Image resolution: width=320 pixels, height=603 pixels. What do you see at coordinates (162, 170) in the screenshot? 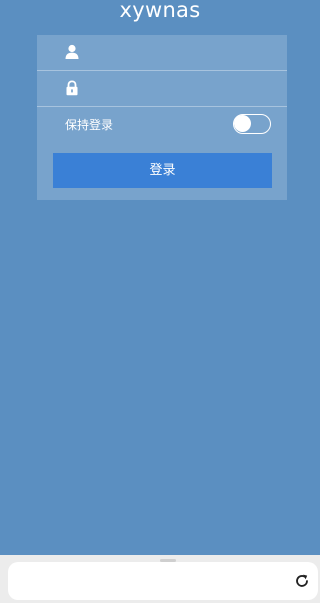
I see `login-button: 登录` at bounding box center [162, 170].